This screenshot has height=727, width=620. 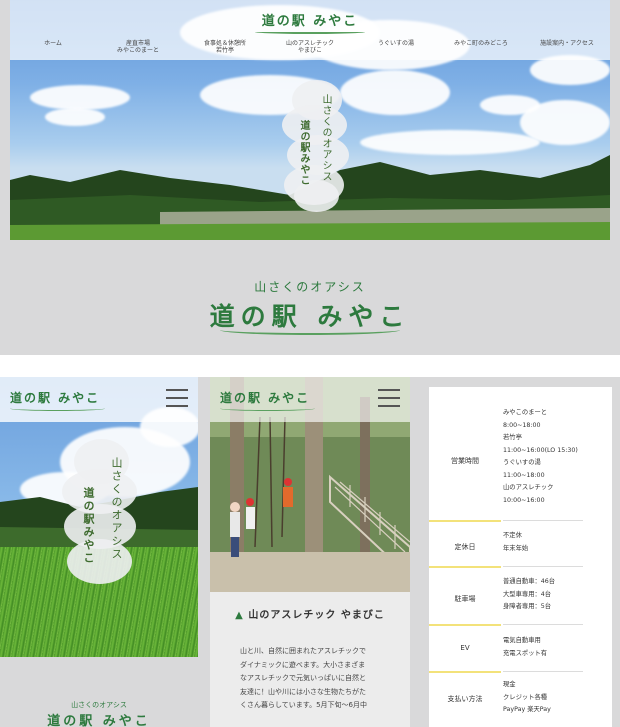 I want to click on main-logo-subtitle: 山さくのオアシス, so click(x=310, y=287).